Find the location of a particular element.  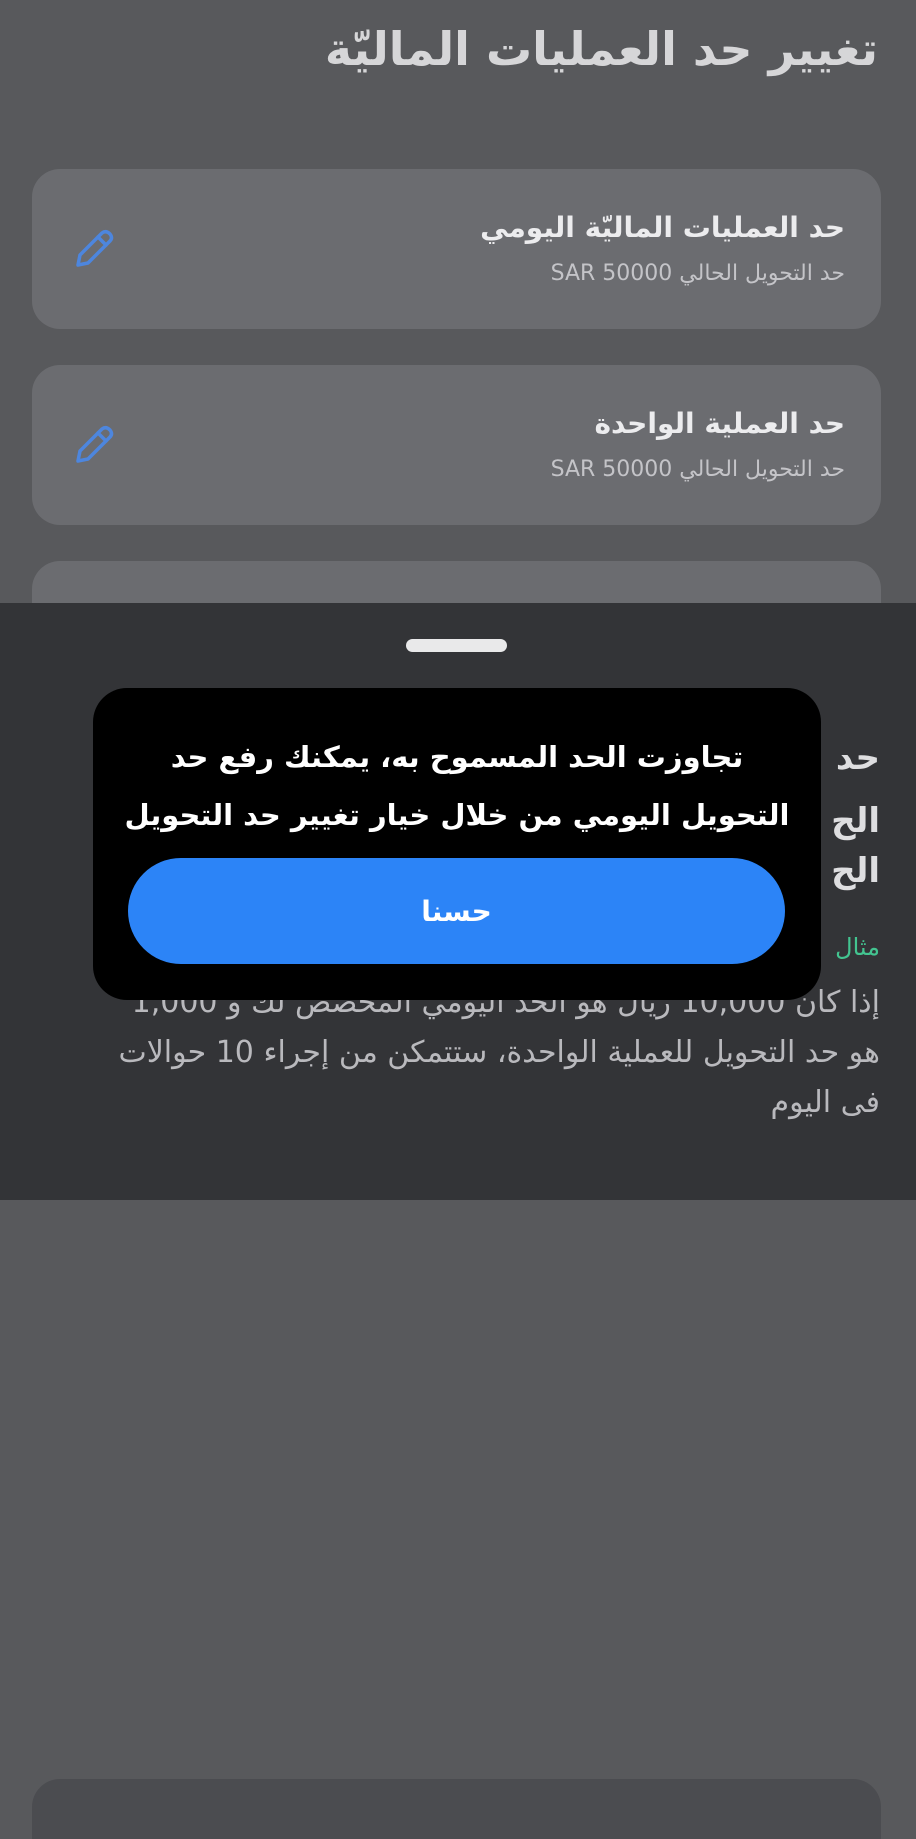

daily-limit-current: حد التحويل الحالي SAR 50000 is located at coordinates (697, 273).